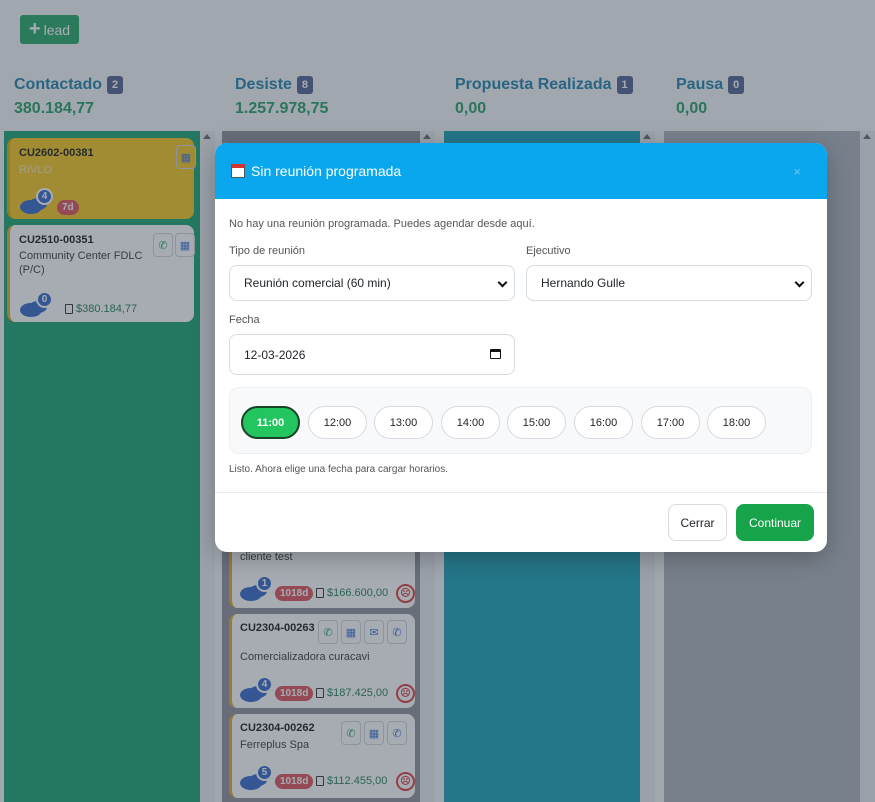 Image resolution: width=875 pixels, height=802 pixels. Describe the element at coordinates (403, 422) in the screenshot. I see `time-slot-button: 13:00` at that location.